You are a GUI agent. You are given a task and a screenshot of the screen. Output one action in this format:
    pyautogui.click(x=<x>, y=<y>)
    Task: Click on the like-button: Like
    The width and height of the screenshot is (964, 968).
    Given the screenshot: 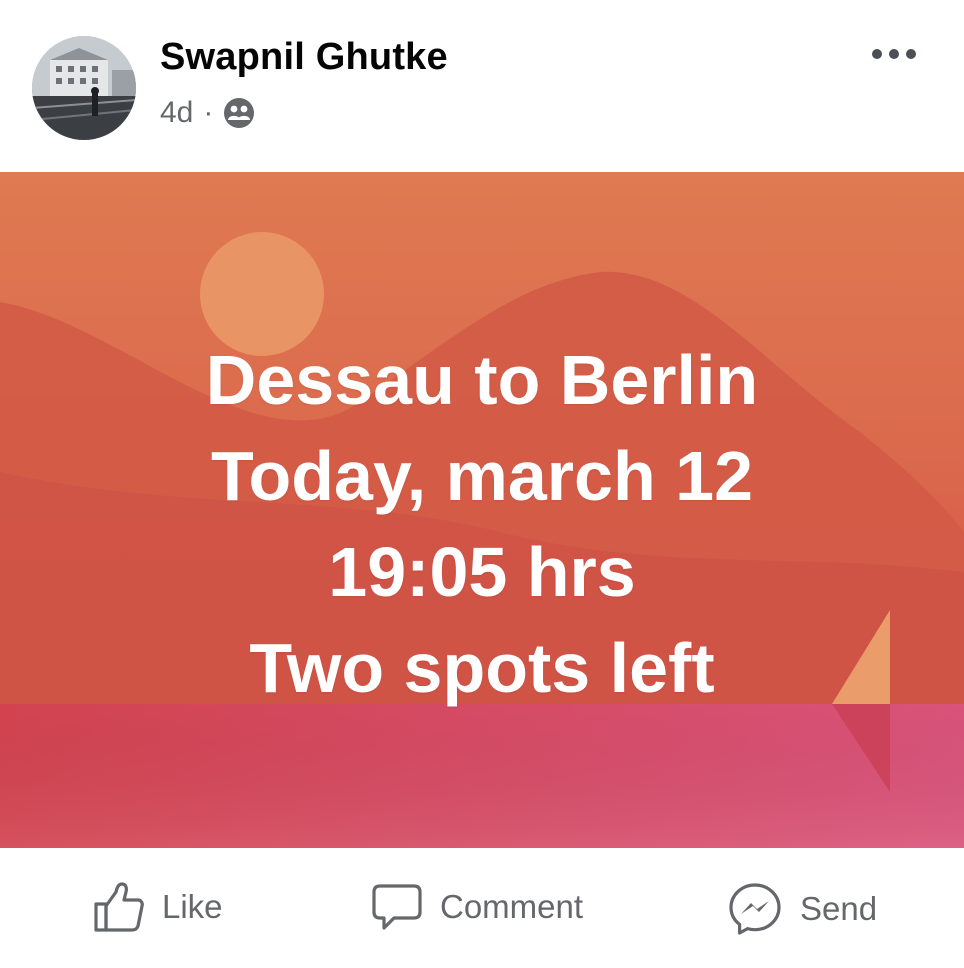 What is the action you would take?
    pyautogui.click(x=157, y=907)
    